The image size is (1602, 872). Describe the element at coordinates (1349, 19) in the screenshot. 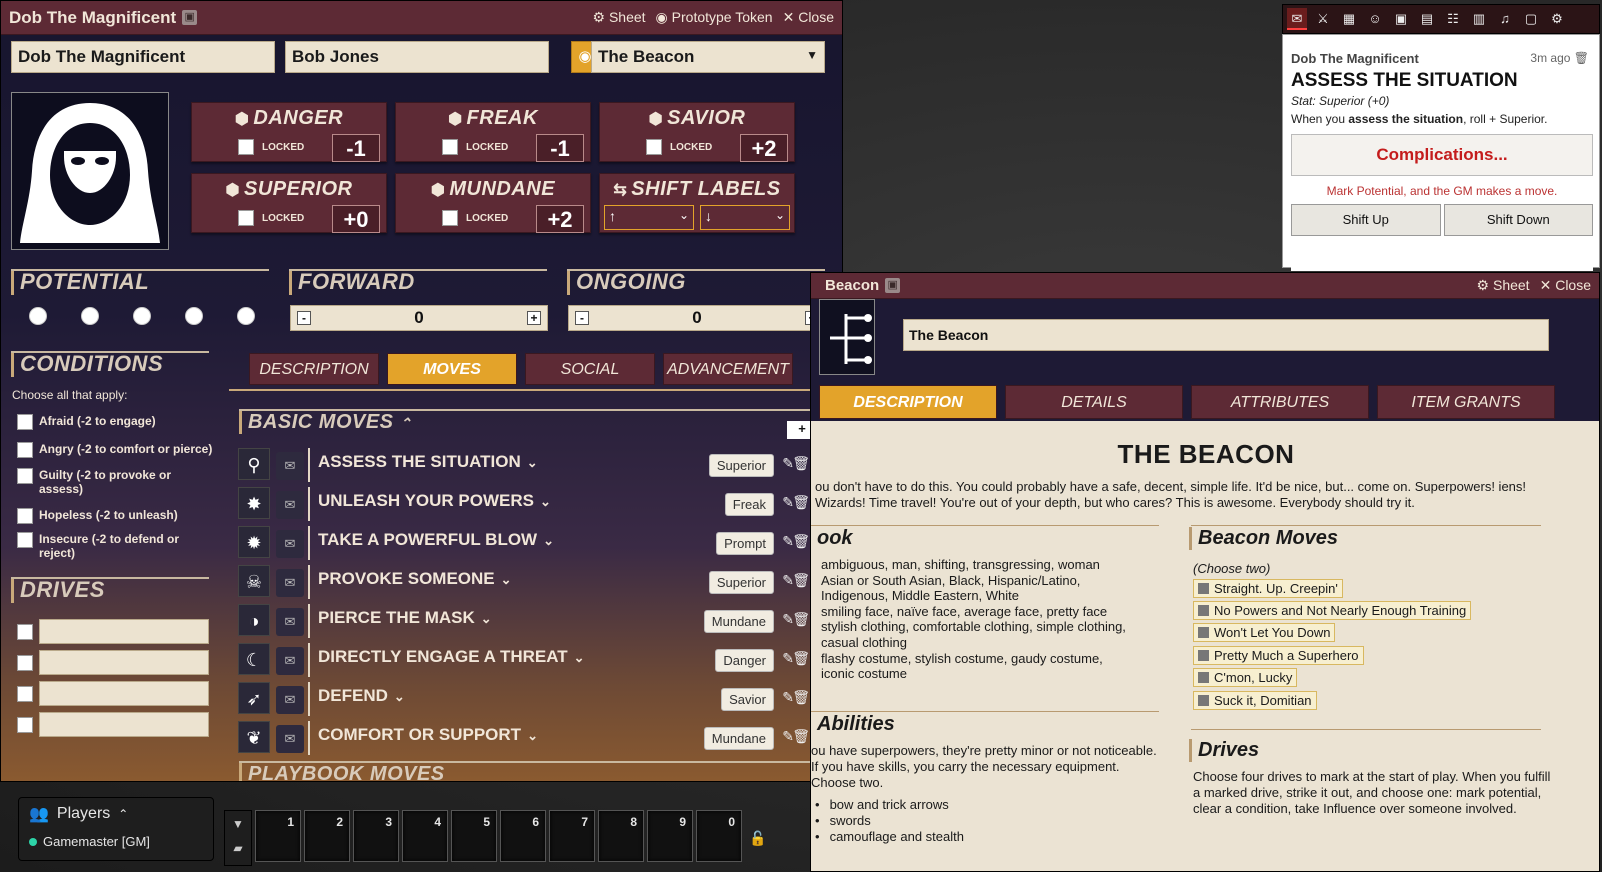

I see `scenes-icon: ▦` at that location.